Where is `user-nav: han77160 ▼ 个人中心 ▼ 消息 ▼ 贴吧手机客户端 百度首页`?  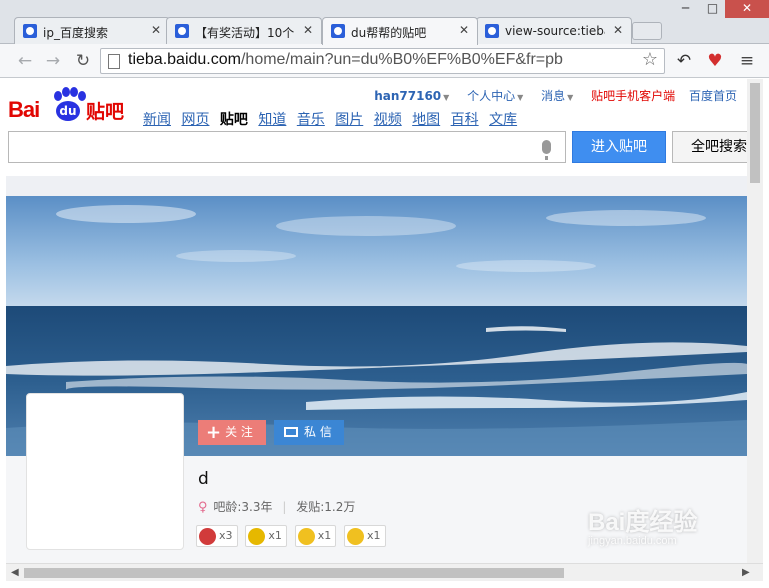
user-nav: han77160 ▼ 个人中心 ▼ 消息 ▼ 贴吧手机客户端 百度首页 is located at coordinates (548, 95).